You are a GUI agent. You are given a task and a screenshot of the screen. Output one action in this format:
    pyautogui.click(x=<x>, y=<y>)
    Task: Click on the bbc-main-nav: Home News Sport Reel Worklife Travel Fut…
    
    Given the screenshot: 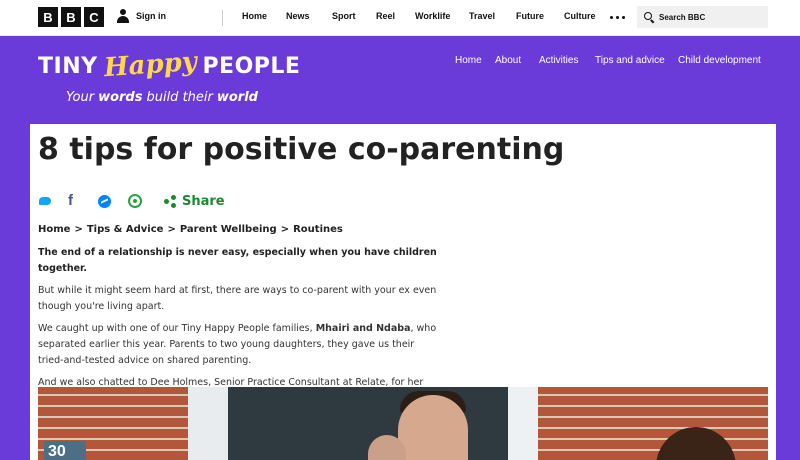 What is the action you would take?
    pyautogui.click(x=426, y=16)
    